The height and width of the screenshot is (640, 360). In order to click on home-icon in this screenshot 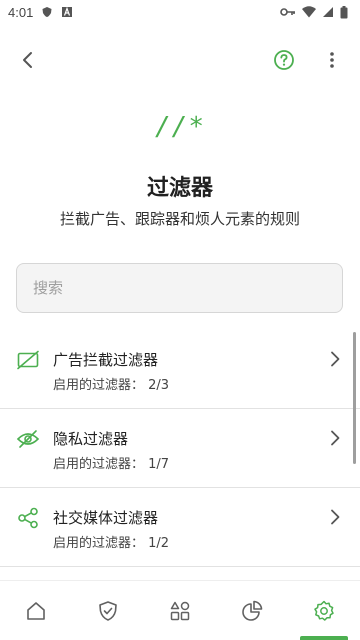, I will do `click(36, 610)`.